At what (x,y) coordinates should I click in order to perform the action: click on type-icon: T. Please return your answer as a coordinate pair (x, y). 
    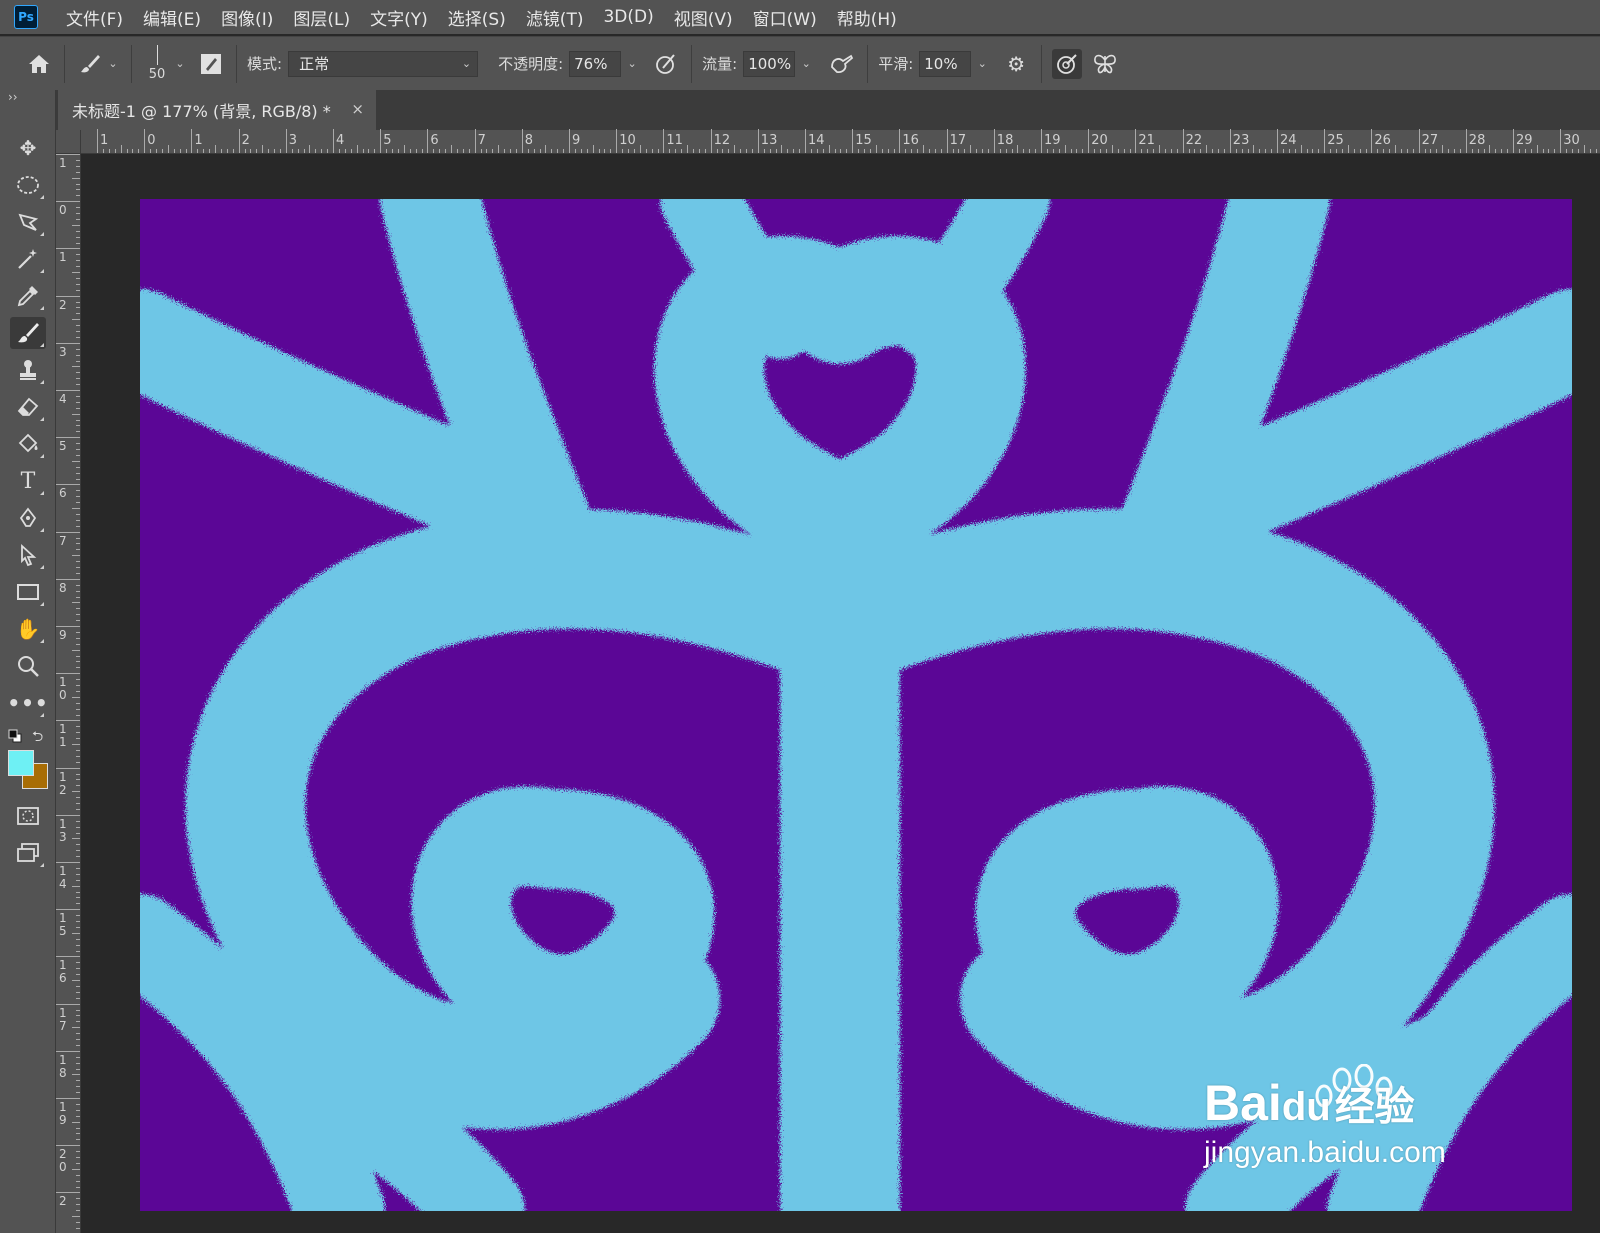
    Looking at the image, I should click on (28, 481).